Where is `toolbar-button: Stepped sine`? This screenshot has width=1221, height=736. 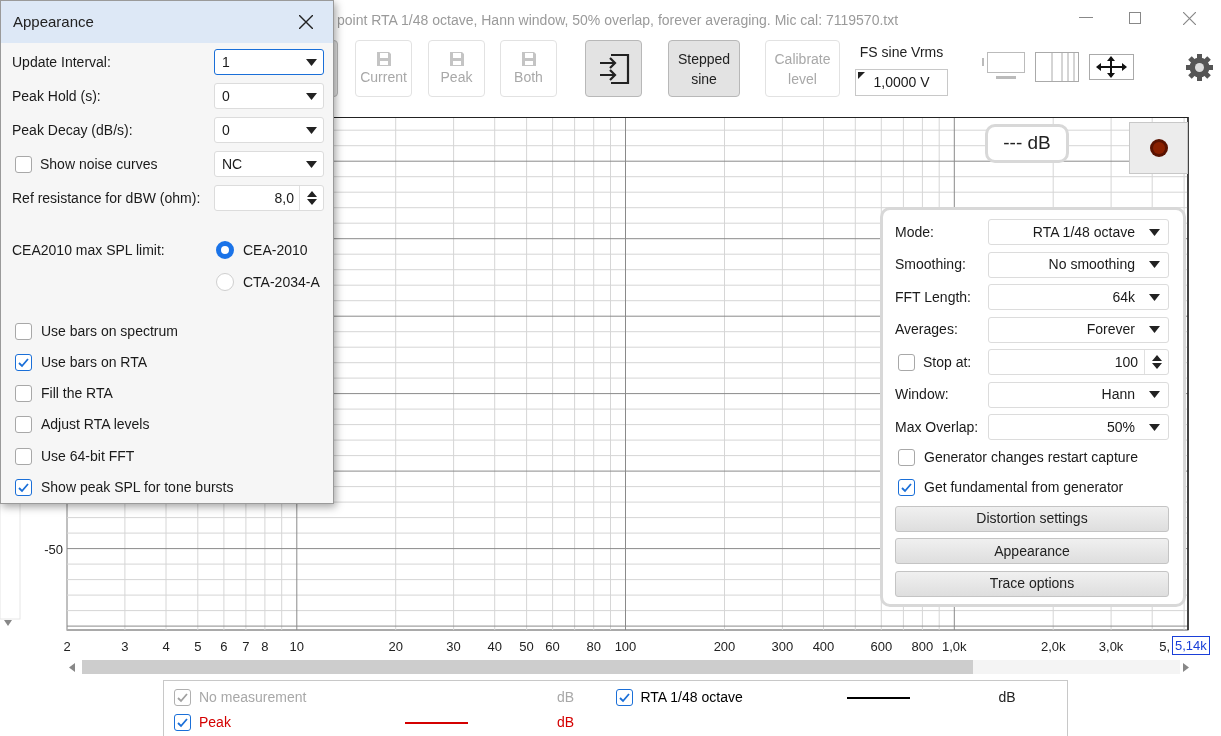 toolbar-button: Stepped sine is located at coordinates (704, 68).